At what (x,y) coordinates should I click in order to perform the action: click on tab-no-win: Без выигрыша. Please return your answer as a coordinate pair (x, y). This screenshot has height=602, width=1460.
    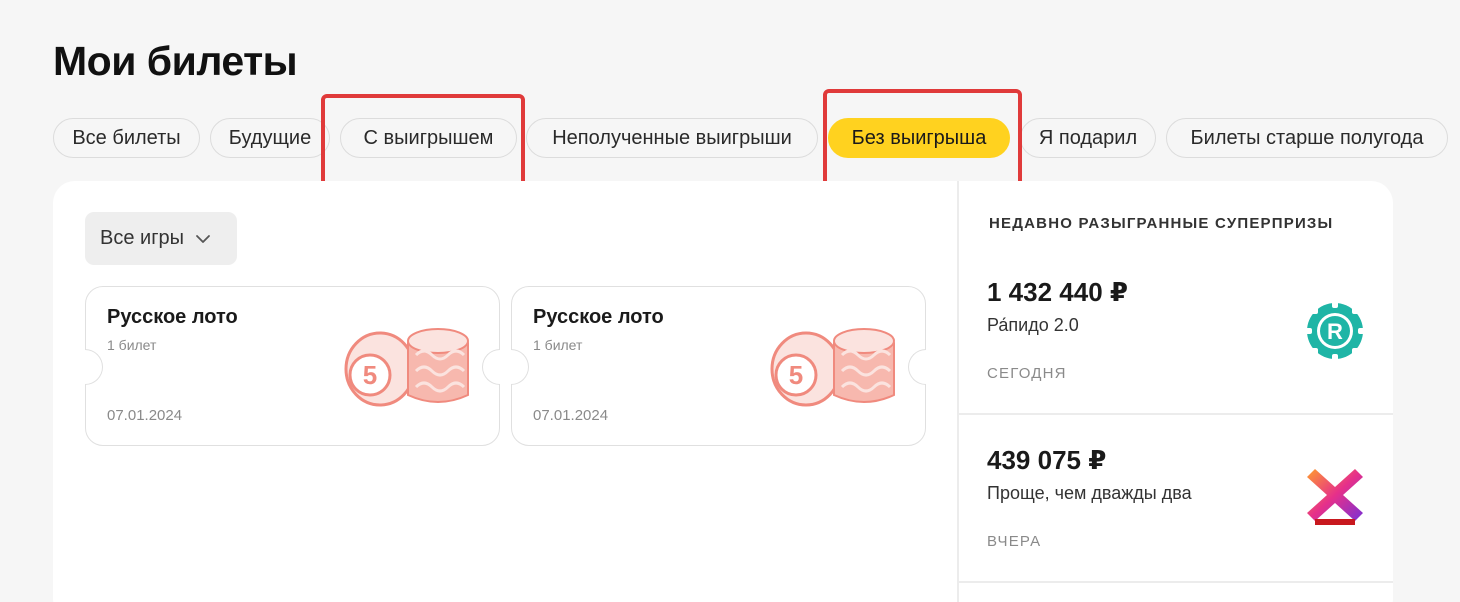
    Looking at the image, I should click on (919, 138).